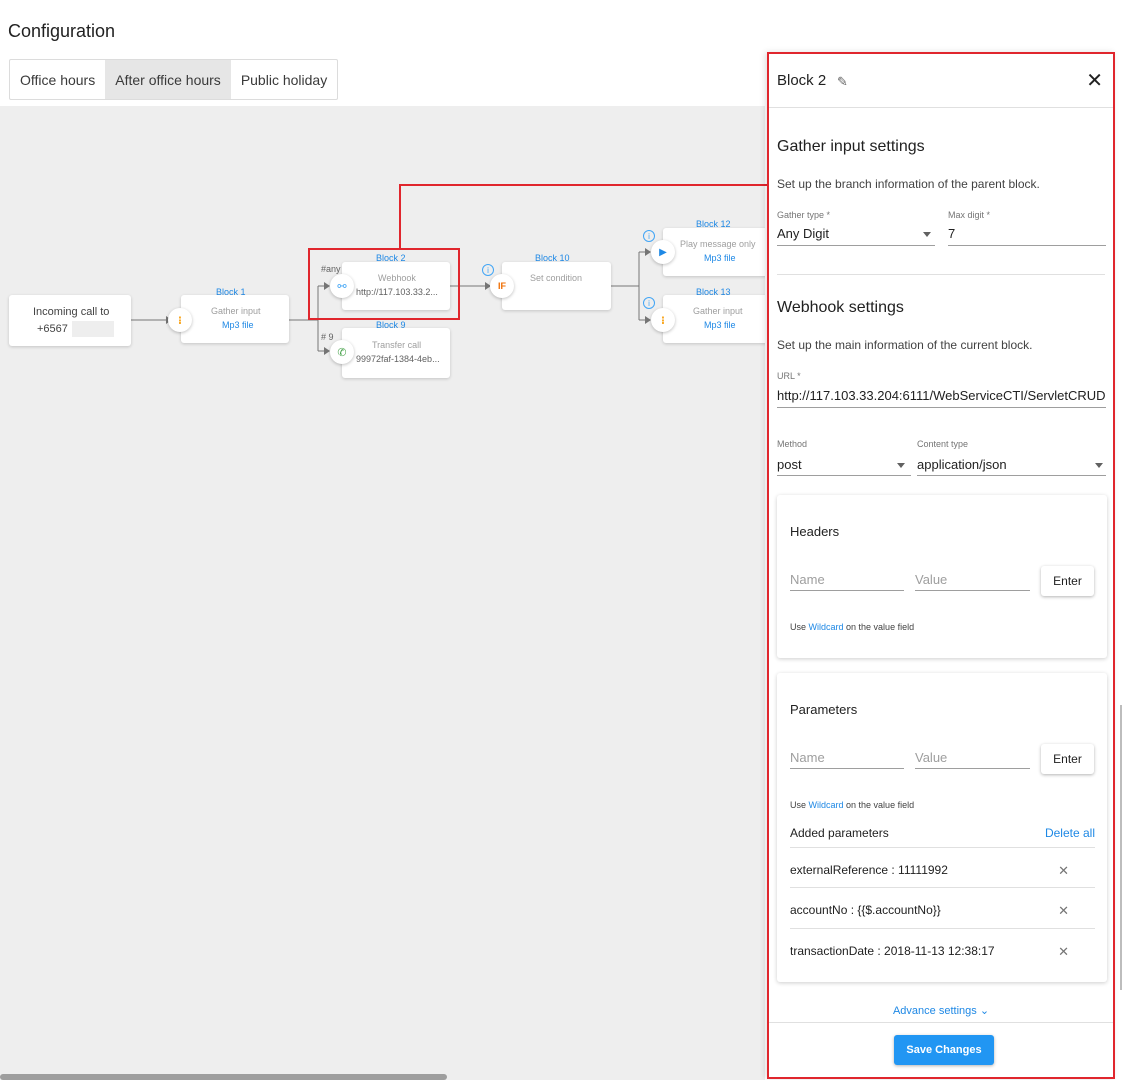  Describe the element at coordinates (238, 325) in the screenshot. I see `block1-file: Mp3 file` at that location.